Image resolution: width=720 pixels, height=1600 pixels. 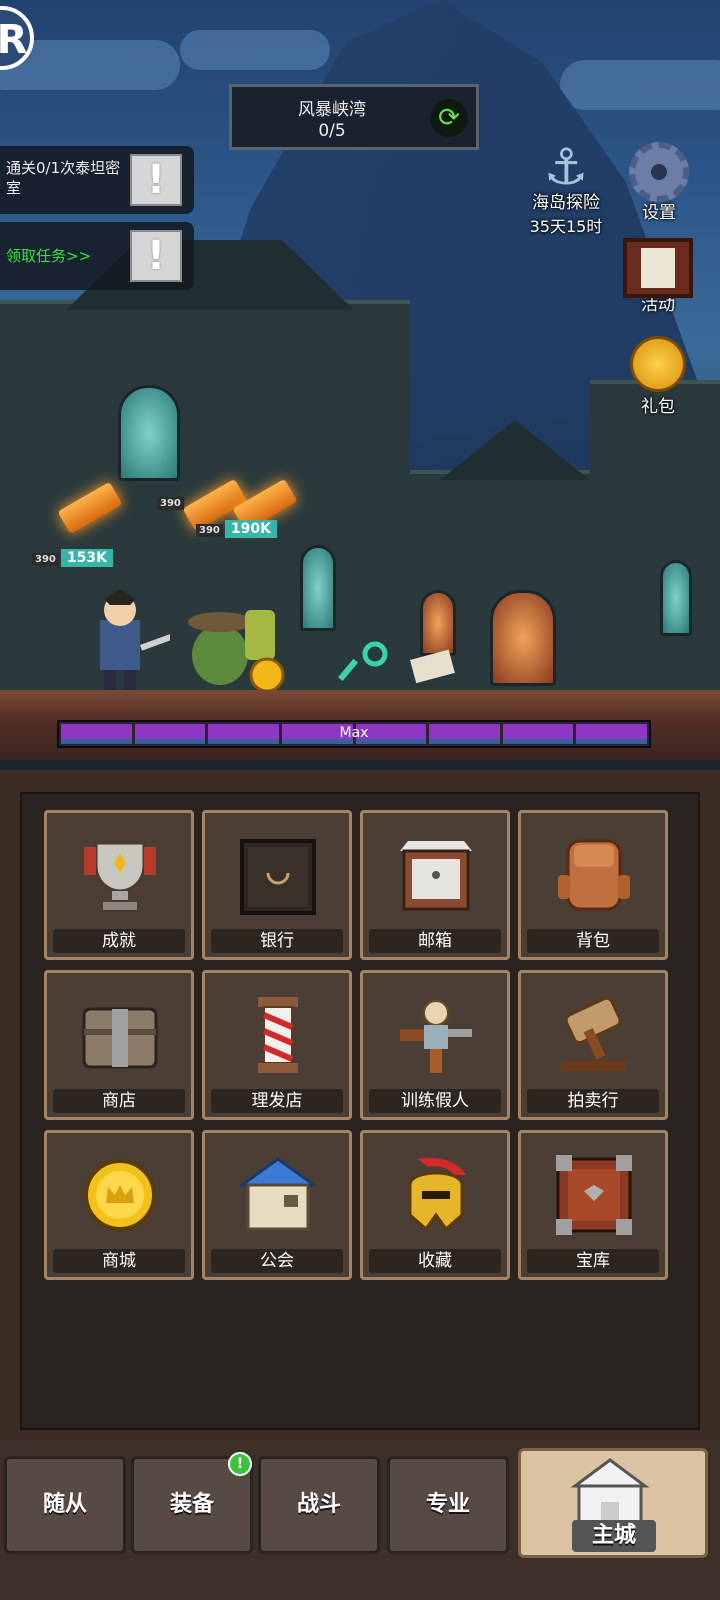 What do you see at coordinates (278, 877) in the screenshot?
I see `vault-icon` at bounding box center [278, 877].